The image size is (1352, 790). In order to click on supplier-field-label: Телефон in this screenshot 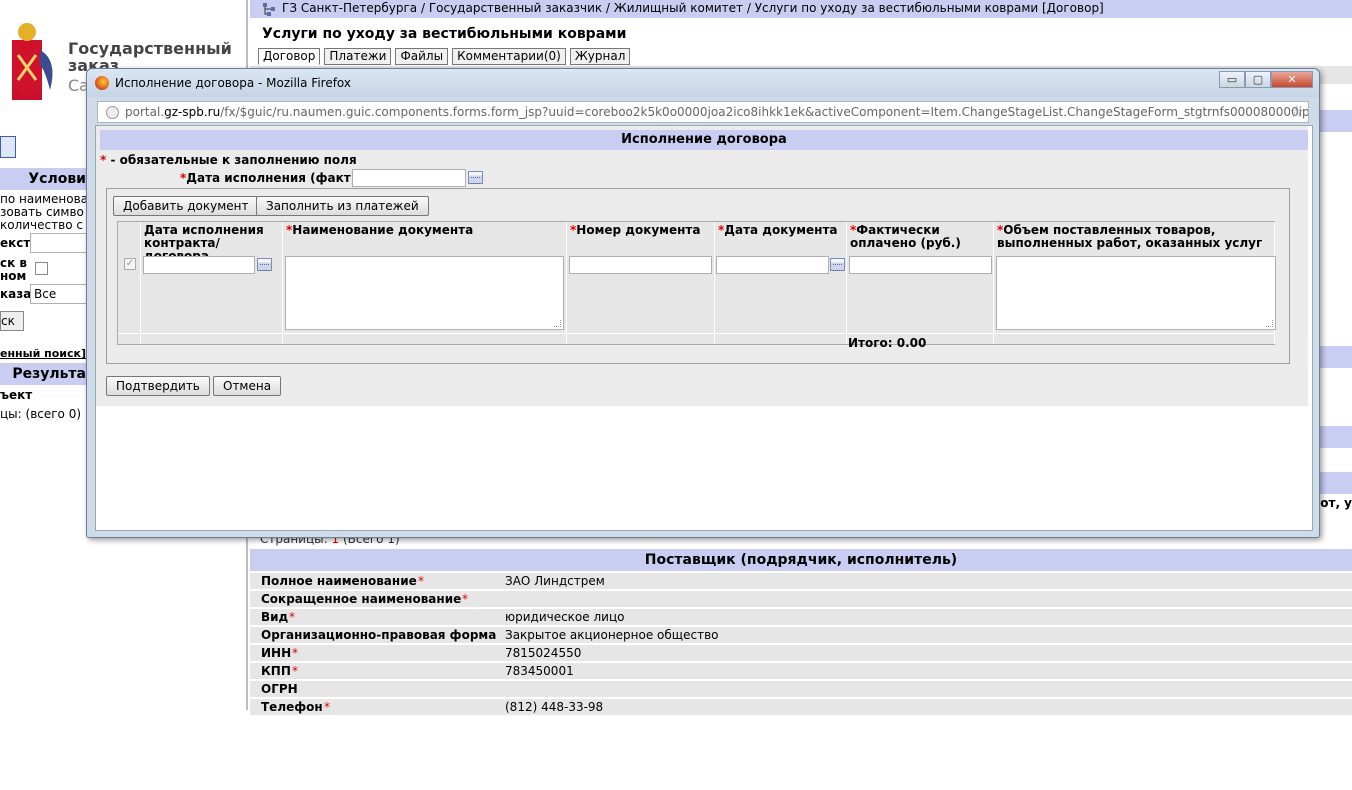, I will do `click(292, 707)`.